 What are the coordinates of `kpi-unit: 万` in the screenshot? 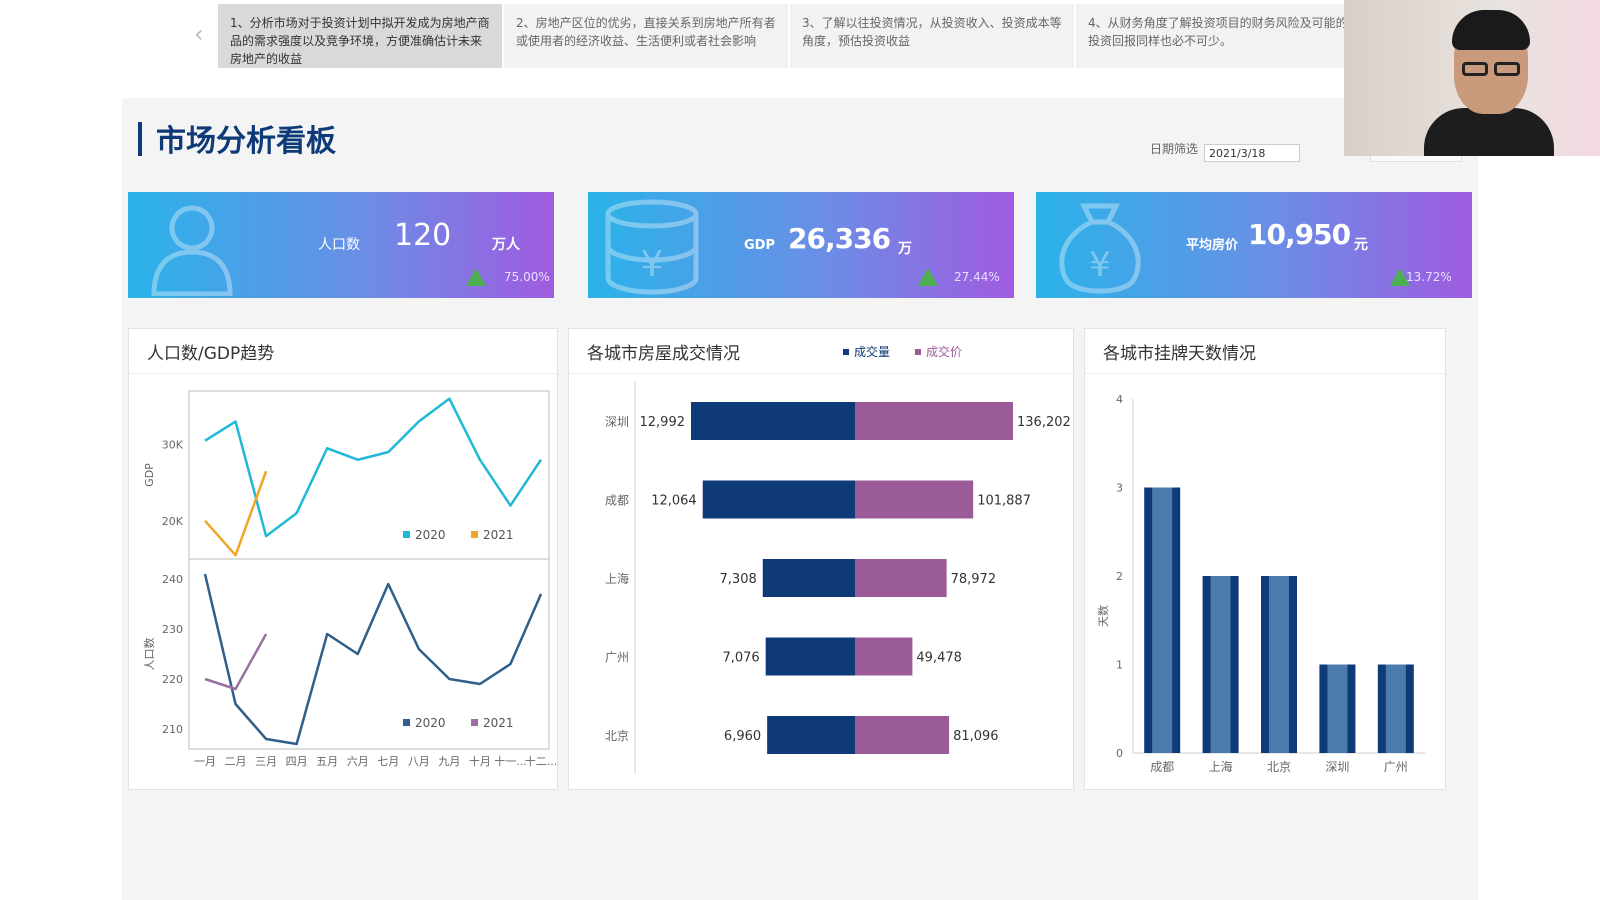 It's located at (905, 249).